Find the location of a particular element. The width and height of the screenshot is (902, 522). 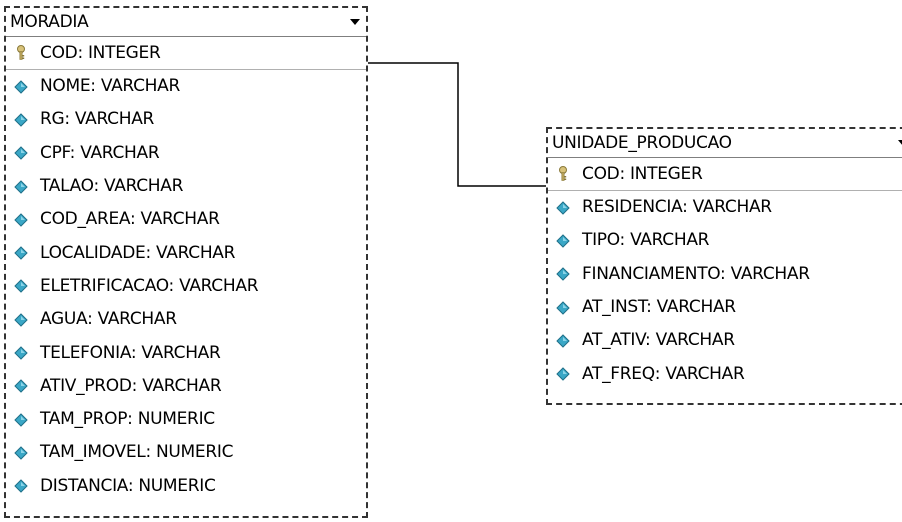

attribute-row: CPF: VARCHAR is located at coordinates (186, 153).